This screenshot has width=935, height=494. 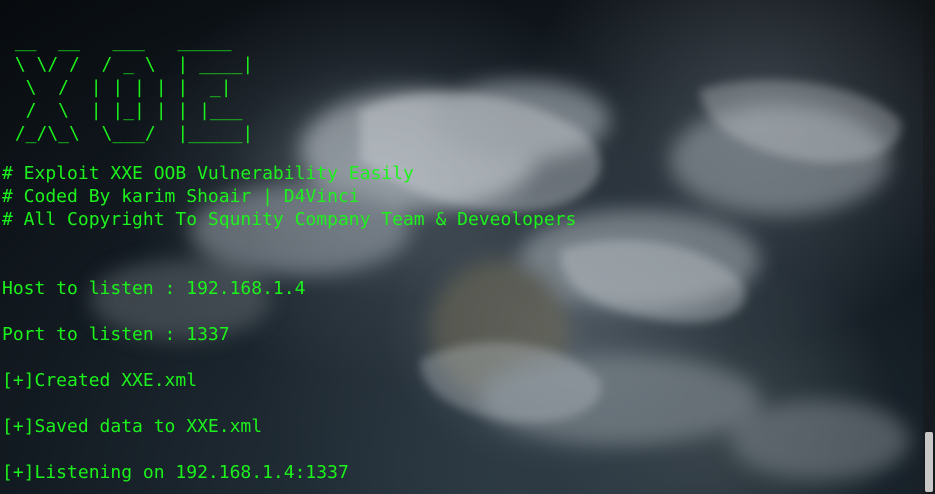 What do you see at coordinates (181, 196) in the screenshot?
I see `comment-line: # Coded By karim Shoair | D4Vinci` at bounding box center [181, 196].